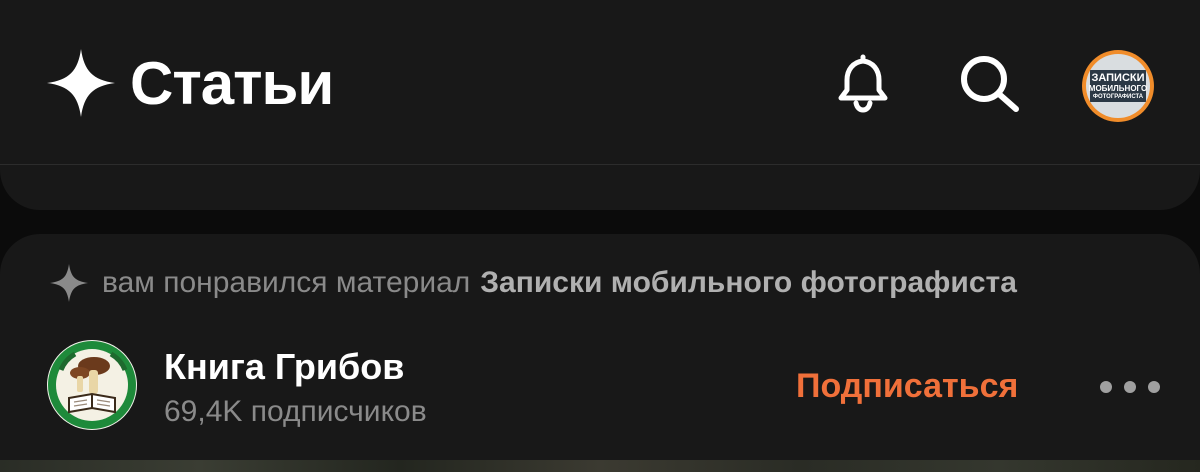 This screenshot has height=472, width=1200. What do you see at coordinates (232, 83) in the screenshot?
I see `page-title: Статьи` at bounding box center [232, 83].